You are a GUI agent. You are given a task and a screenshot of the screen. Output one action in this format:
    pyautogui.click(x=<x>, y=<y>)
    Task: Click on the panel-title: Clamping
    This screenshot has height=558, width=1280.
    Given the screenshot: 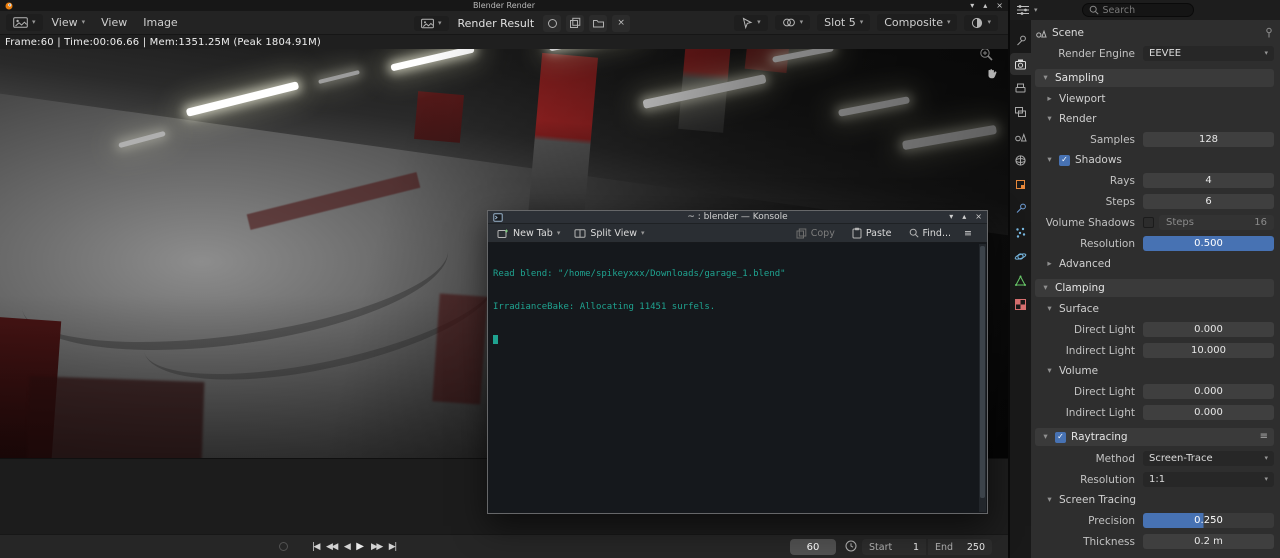 What is the action you would take?
    pyautogui.click(x=1080, y=288)
    